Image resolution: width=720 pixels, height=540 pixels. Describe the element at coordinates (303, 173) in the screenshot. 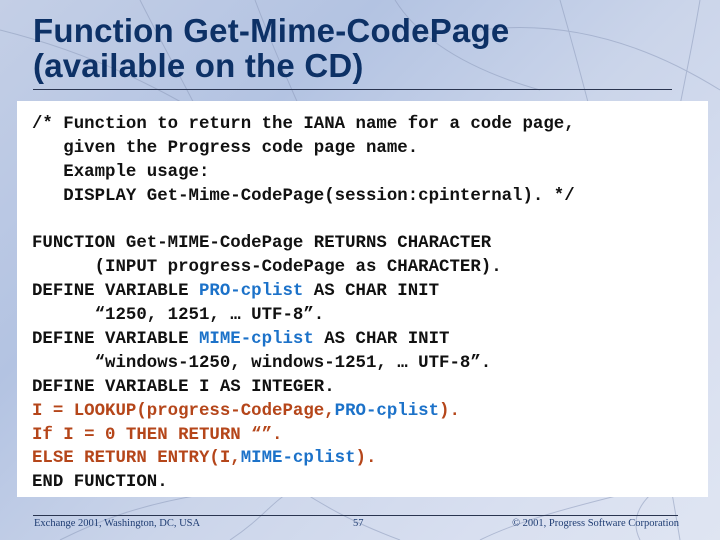

I see `code-line: Example usage:` at that location.